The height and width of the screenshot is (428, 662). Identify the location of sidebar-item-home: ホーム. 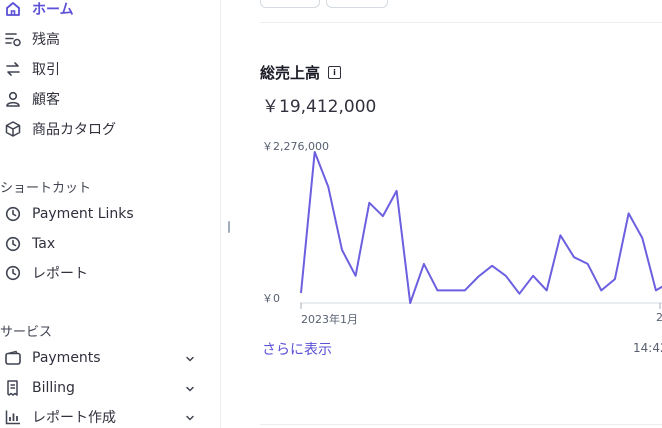
(39, 10).